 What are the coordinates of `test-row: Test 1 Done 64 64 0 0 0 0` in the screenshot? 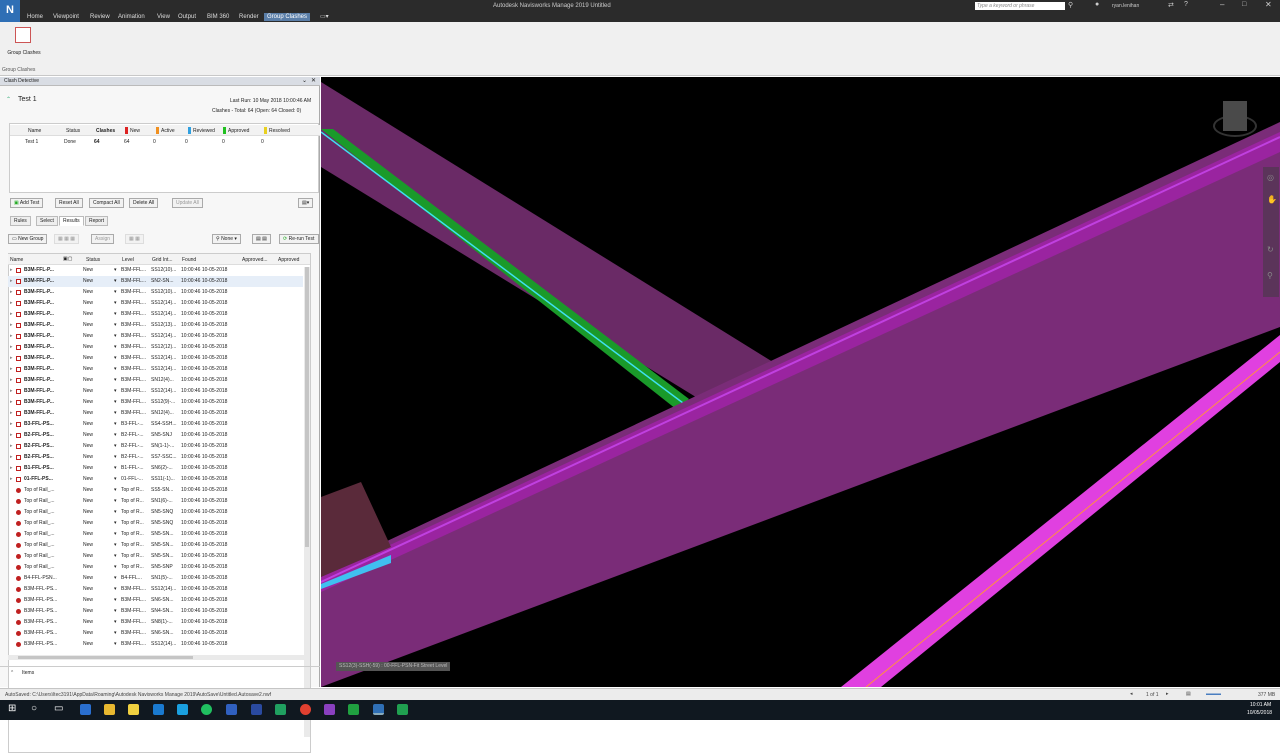 It's located at (165, 141).